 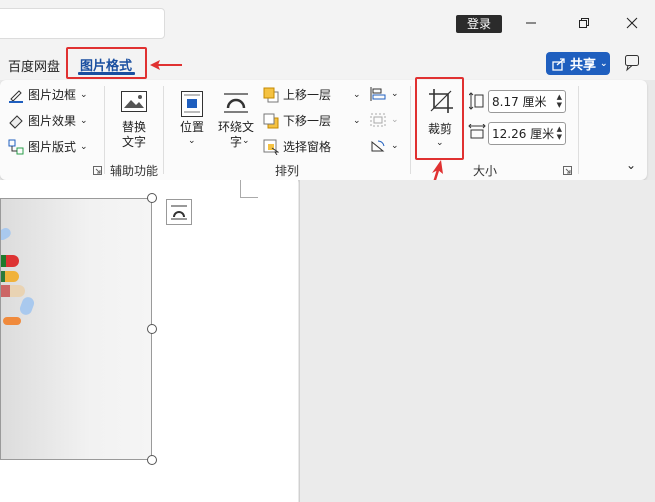 What do you see at coordinates (327, 63) in the screenshot?
I see `ribbon-tab-bar: 百度网盘 图片格式 共享 ⌄` at bounding box center [327, 63].